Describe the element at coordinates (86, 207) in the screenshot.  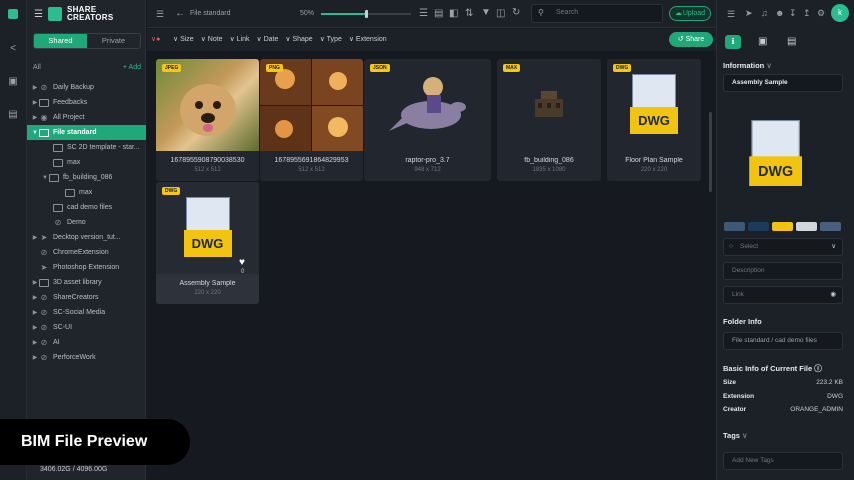
I see `sidebar-item-cad-demo-files: cad demo files` at that location.